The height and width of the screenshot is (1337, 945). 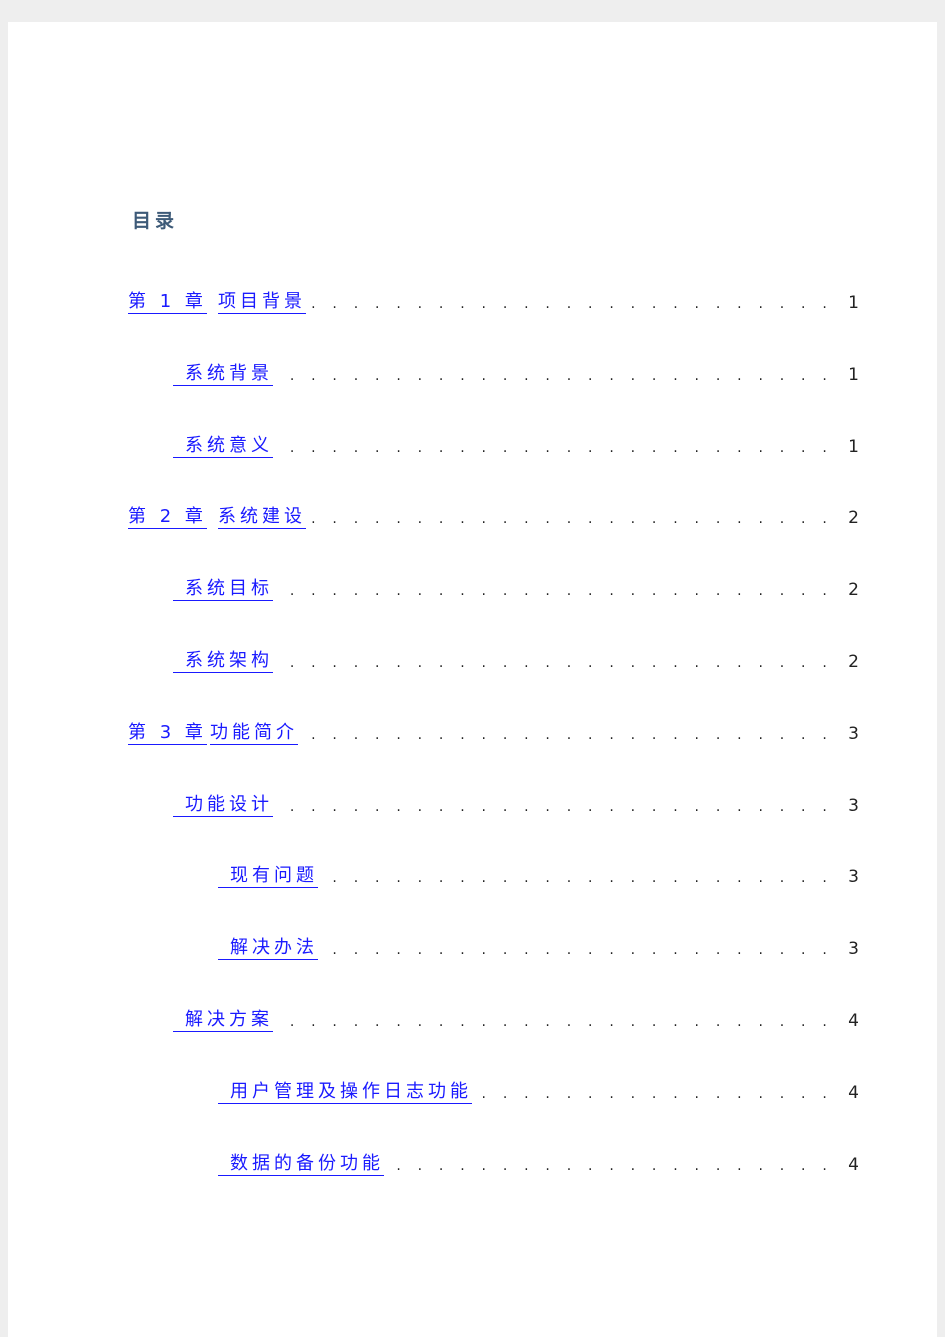 What do you see at coordinates (268, 949) in the screenshot?
I see `toc-entry-link: 解决办法` at bounding box center [268, 949].